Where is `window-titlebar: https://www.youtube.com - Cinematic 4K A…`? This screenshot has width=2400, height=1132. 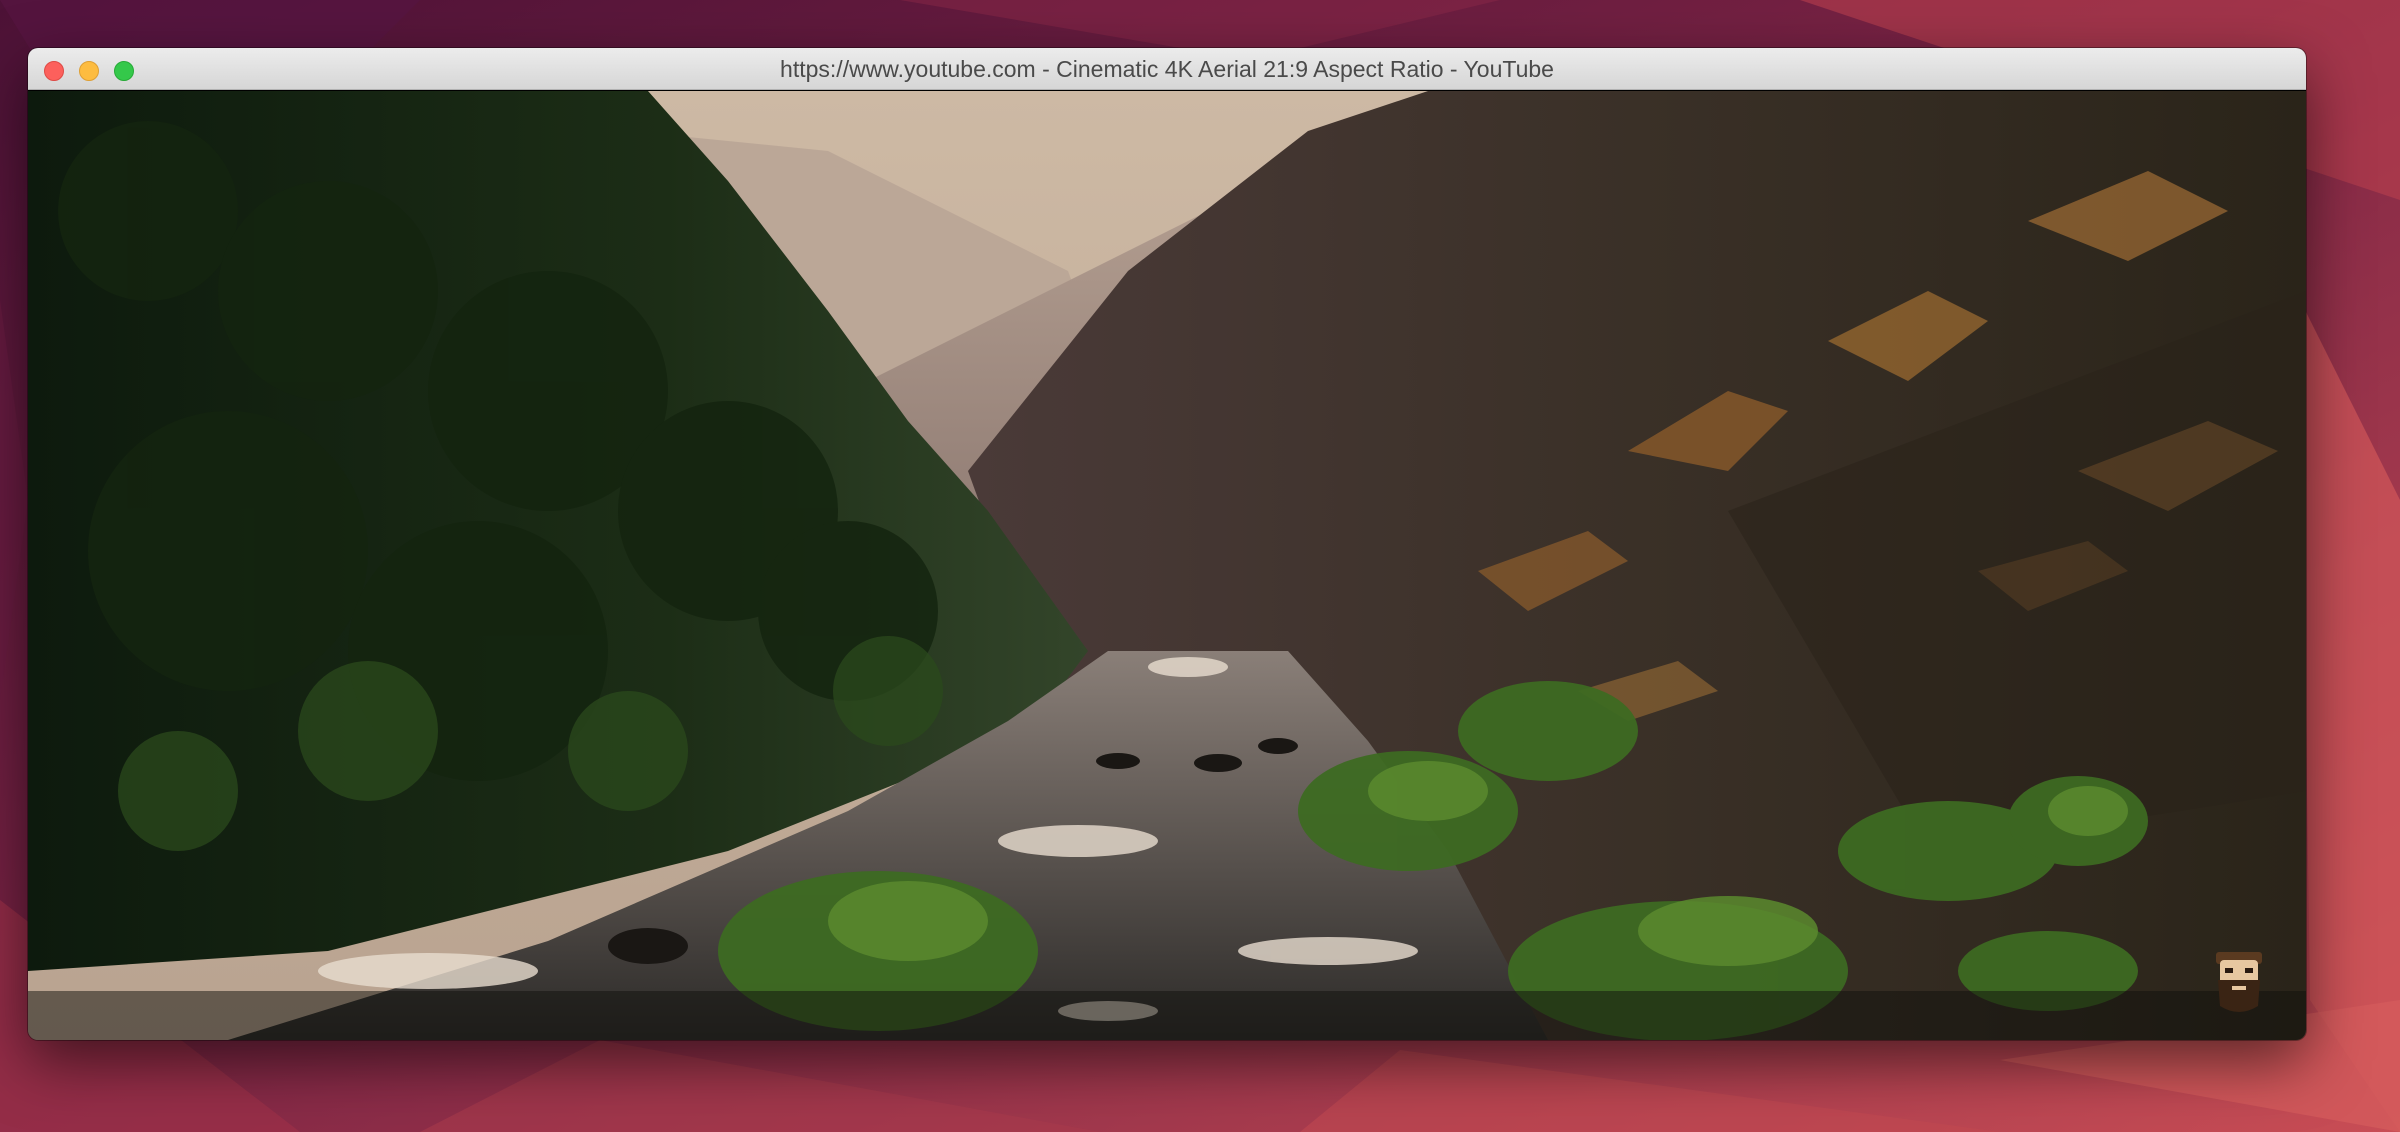 window-titlebar: https://www.youtube.com - Cinematic 4K A… is located at coordinates (1167, 69).